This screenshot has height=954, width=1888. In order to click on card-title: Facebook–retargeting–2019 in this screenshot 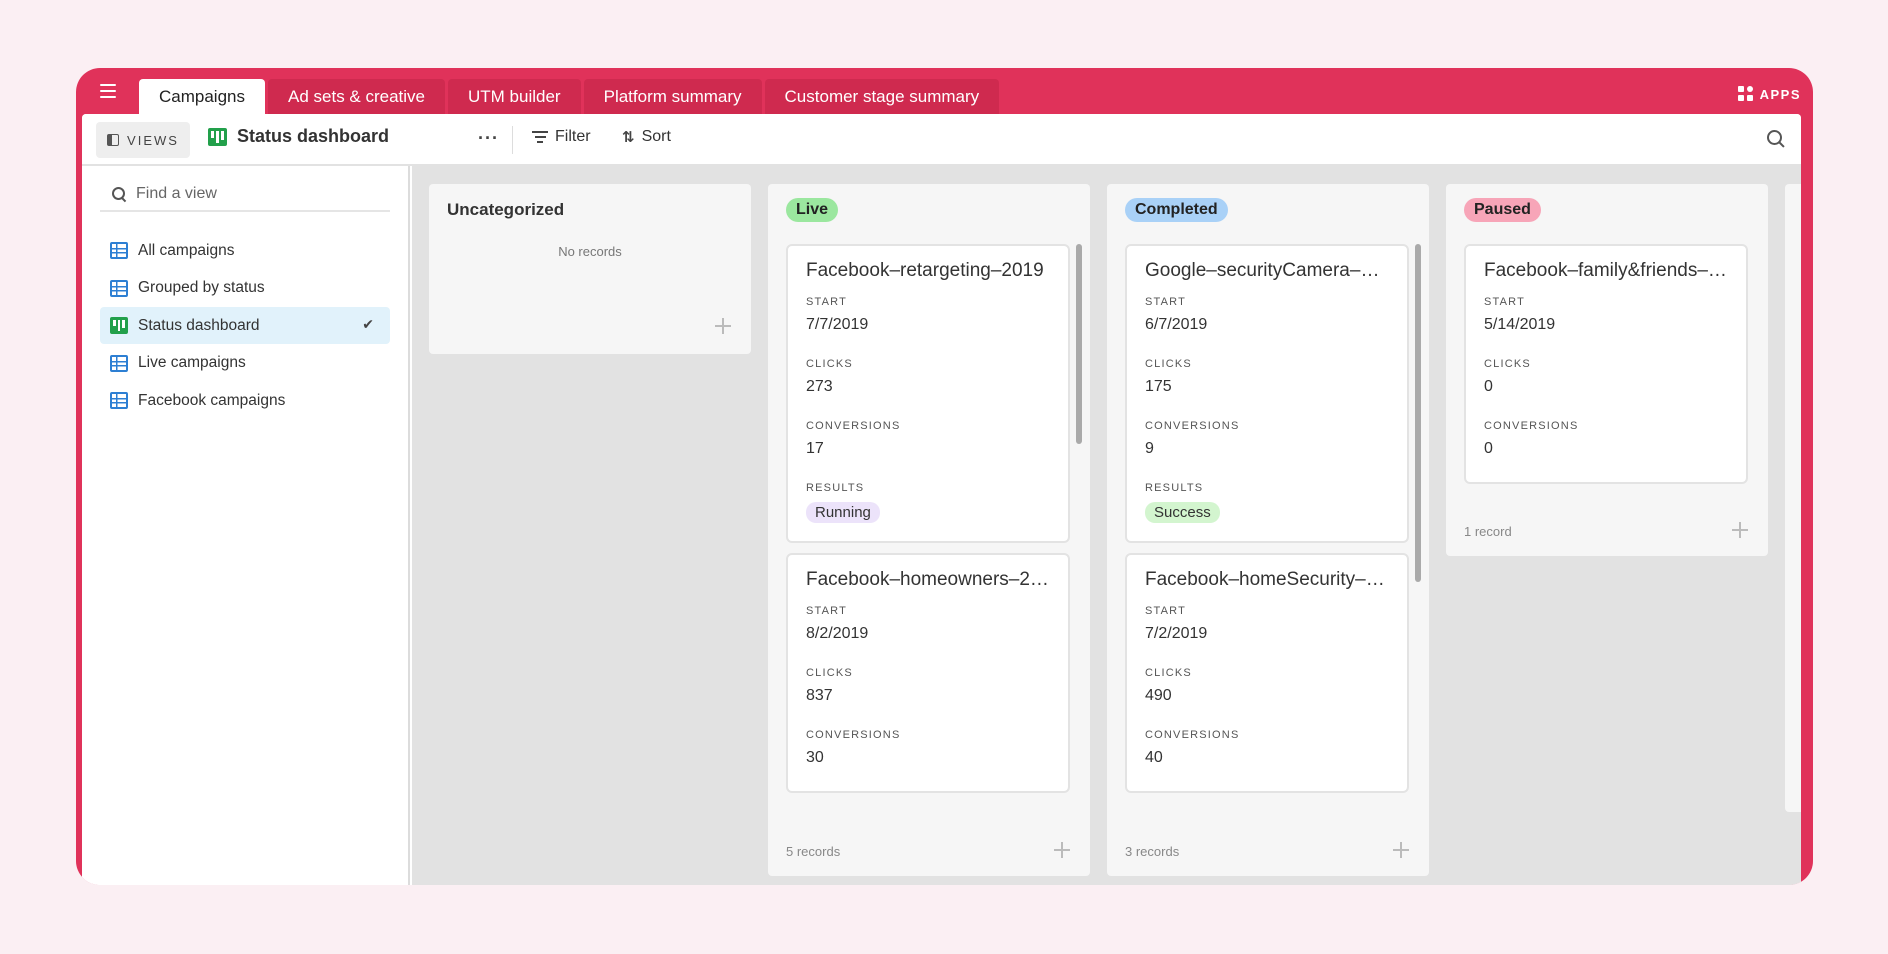, I will do `click(925, 270)`.